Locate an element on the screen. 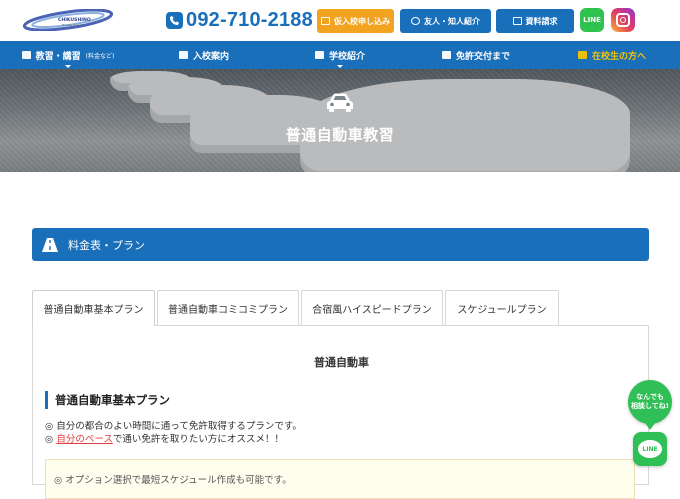  nav-item-admission: 入校案内 is located at coordinates (204, 55).